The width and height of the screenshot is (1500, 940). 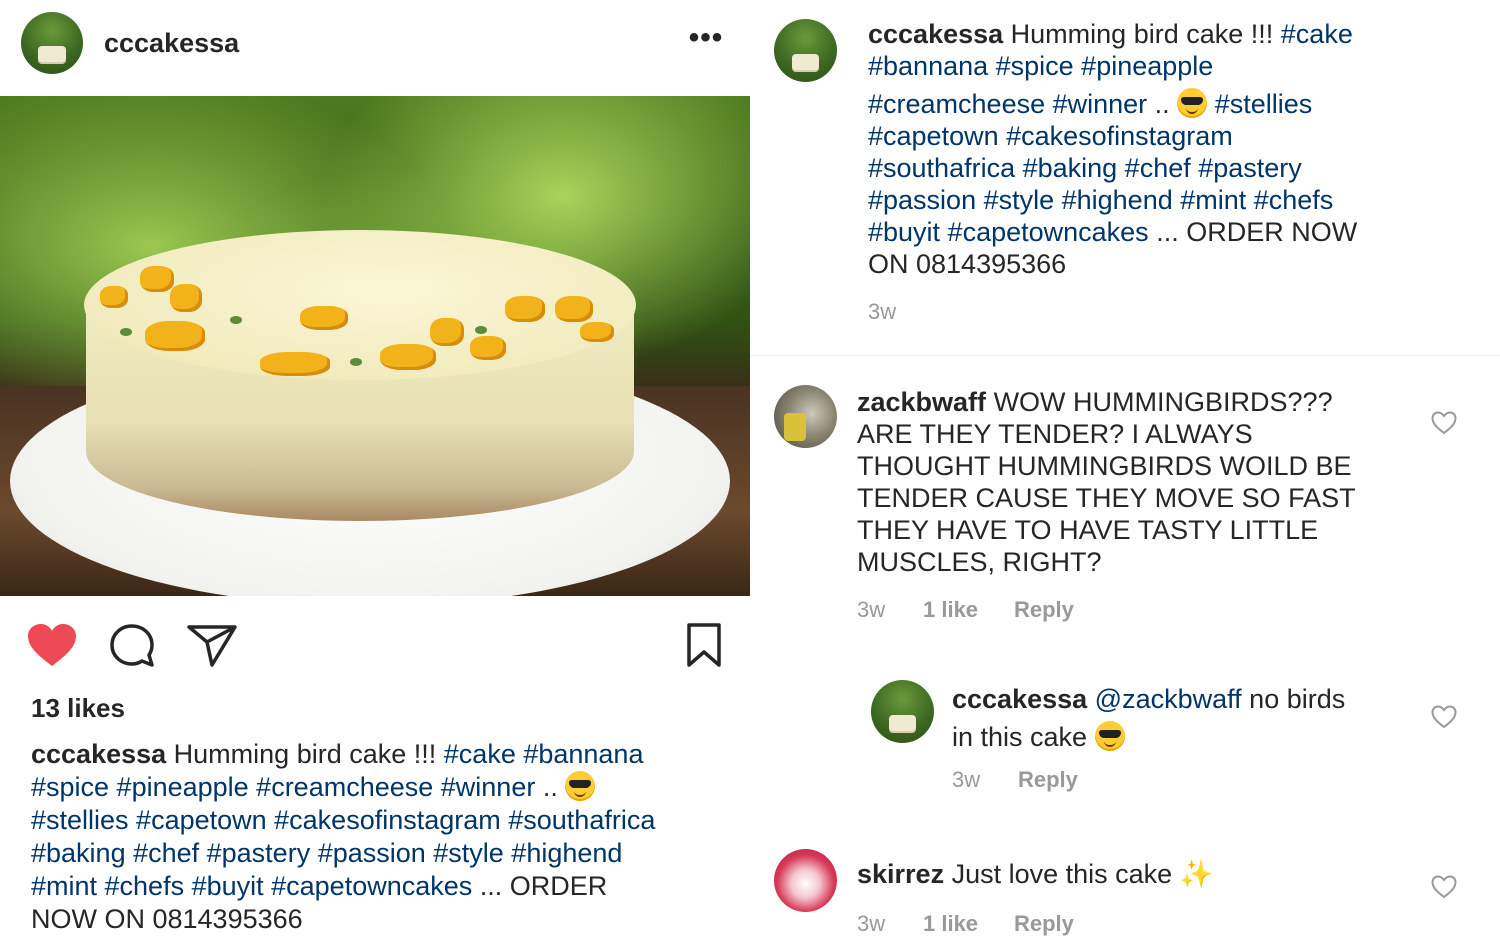 What do you see at coordinates (1050, 136) in the screenshot?
I see `hashtag-link: #capetown #cakesofinstagram` at bounding box center [1050, 136].